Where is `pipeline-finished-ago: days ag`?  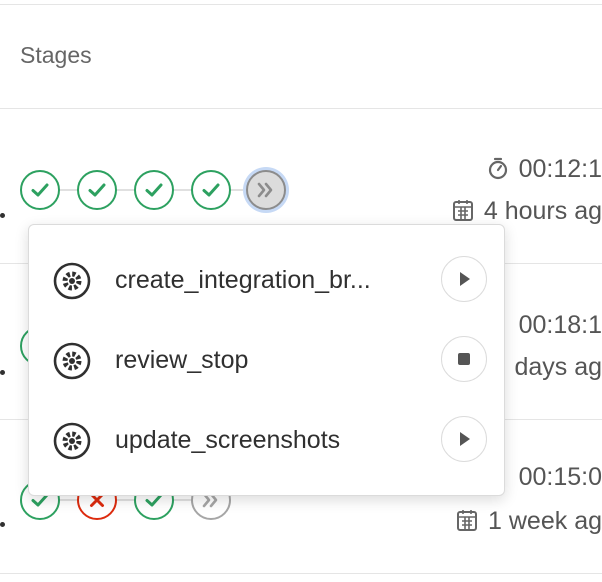 pipeline-finished-ago: days ag is located at coordinates (558, 367).